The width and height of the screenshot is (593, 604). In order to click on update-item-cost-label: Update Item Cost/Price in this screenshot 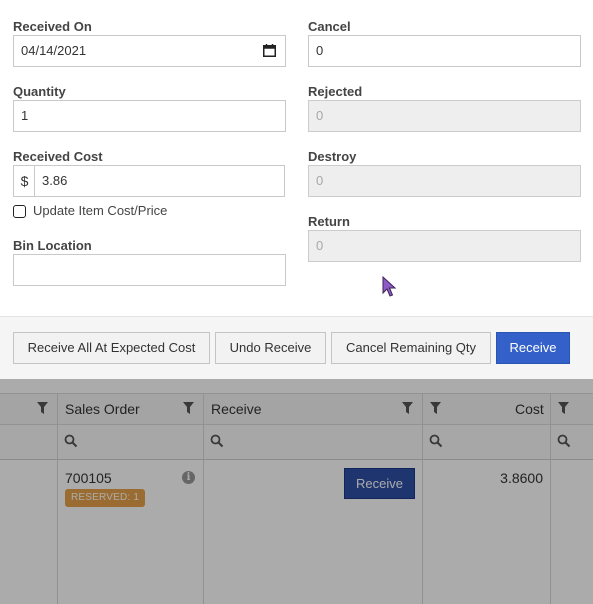, I will do `click(100, 210)`.